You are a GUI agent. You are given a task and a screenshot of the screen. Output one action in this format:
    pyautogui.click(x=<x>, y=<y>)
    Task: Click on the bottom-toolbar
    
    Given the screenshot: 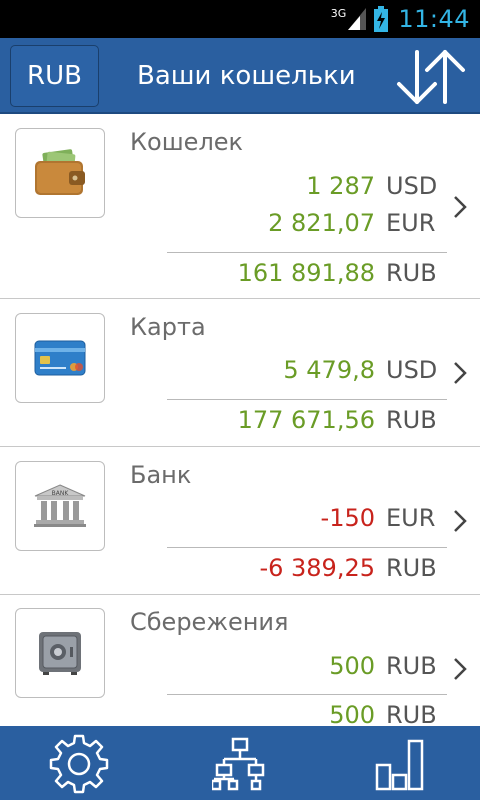 What is the action you would take?
    pyautogui.click(x=240, y=763)
    